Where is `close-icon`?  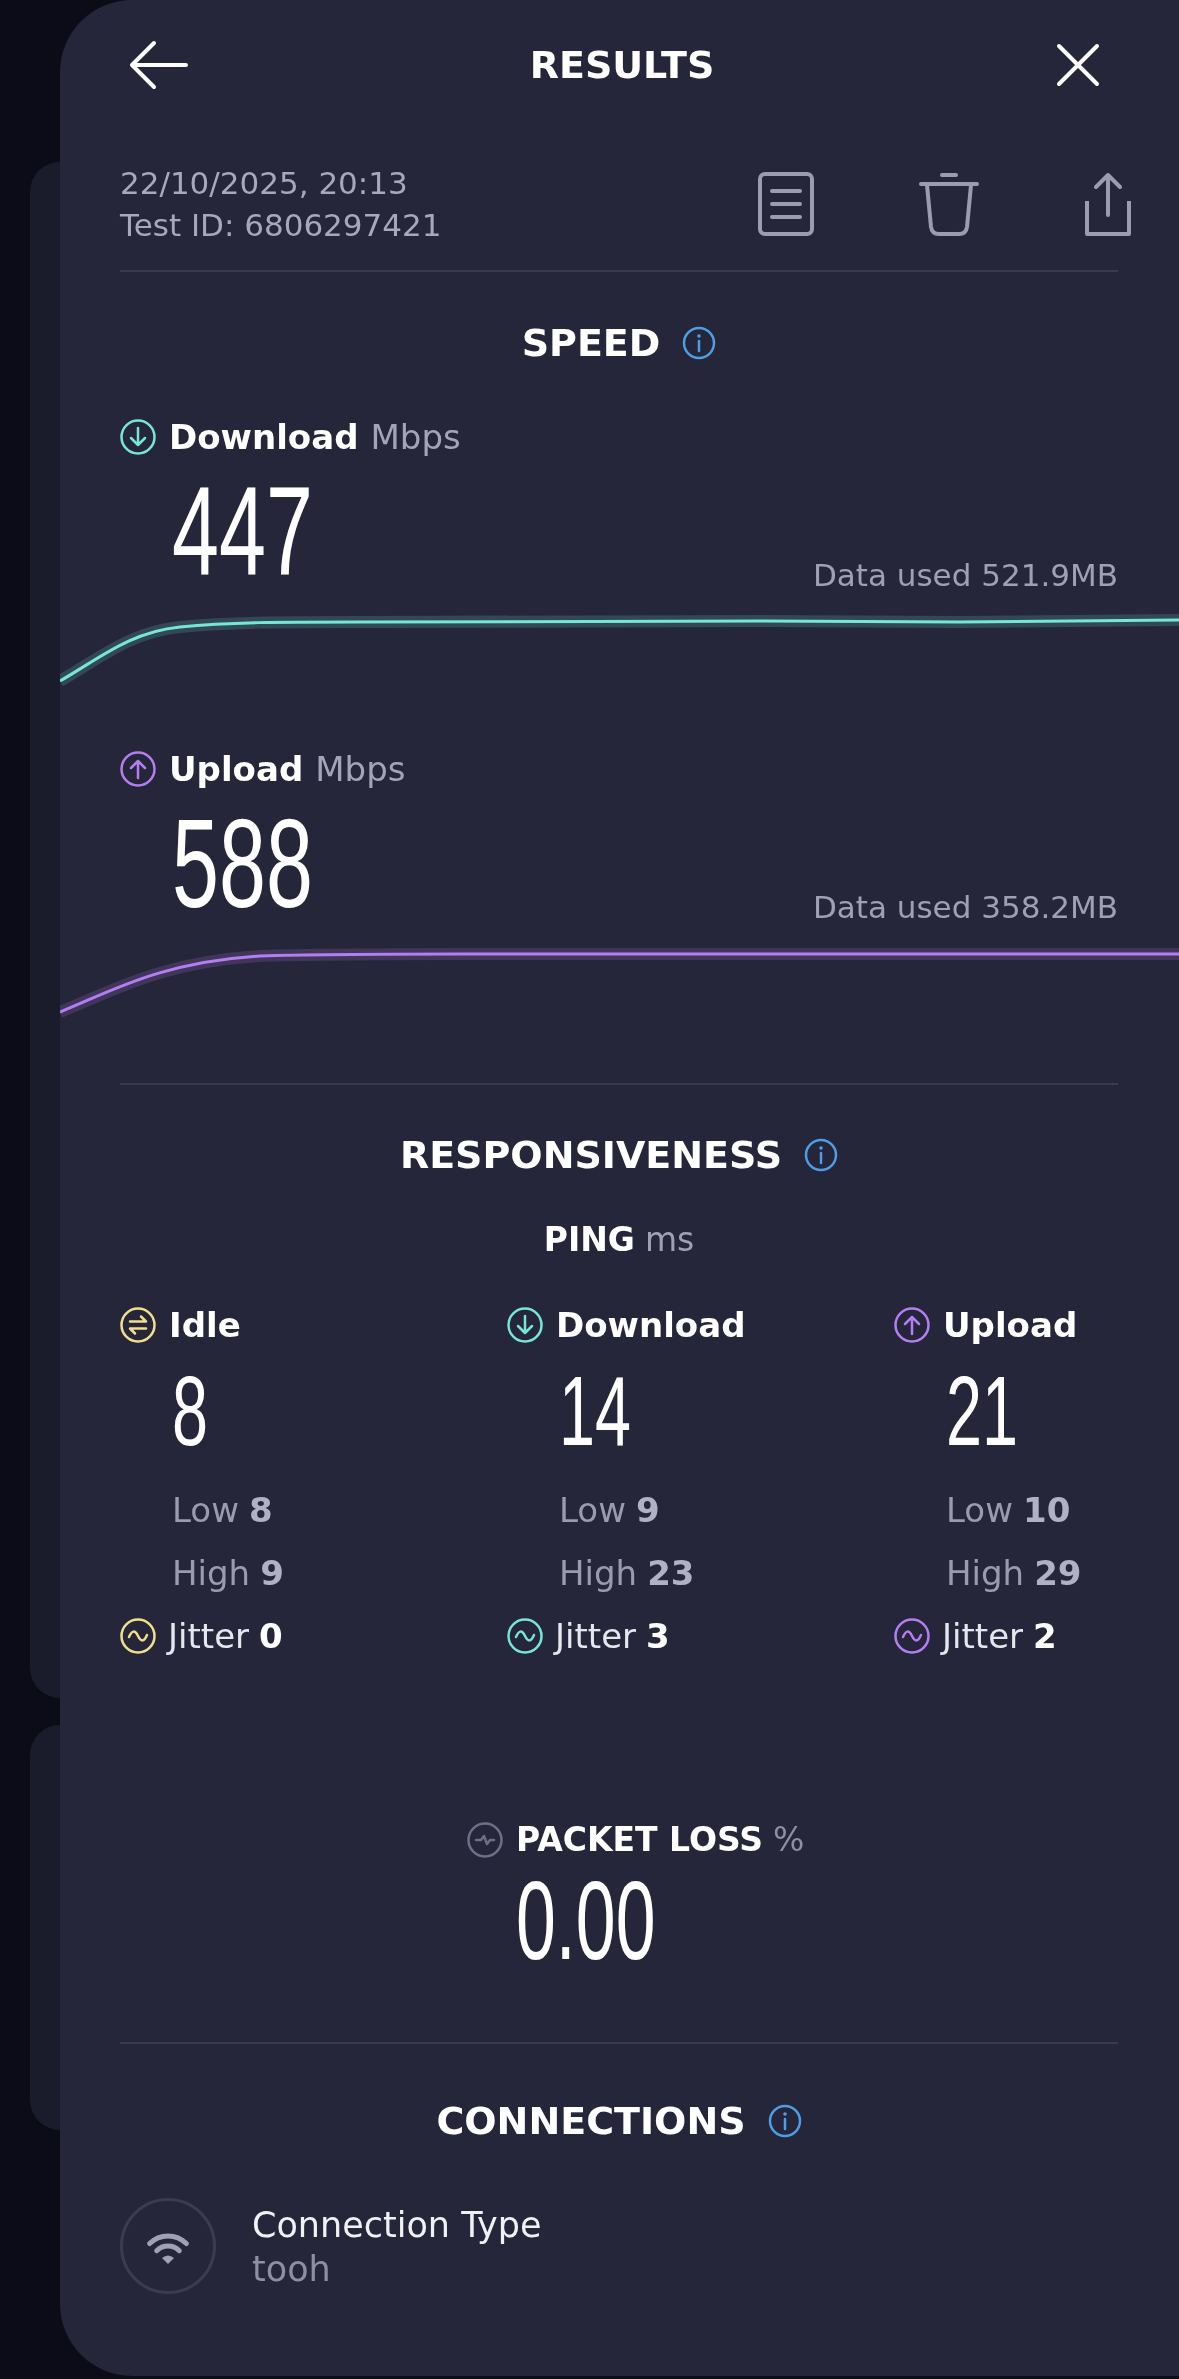
close-icon is located at coordinates (1078, 65).